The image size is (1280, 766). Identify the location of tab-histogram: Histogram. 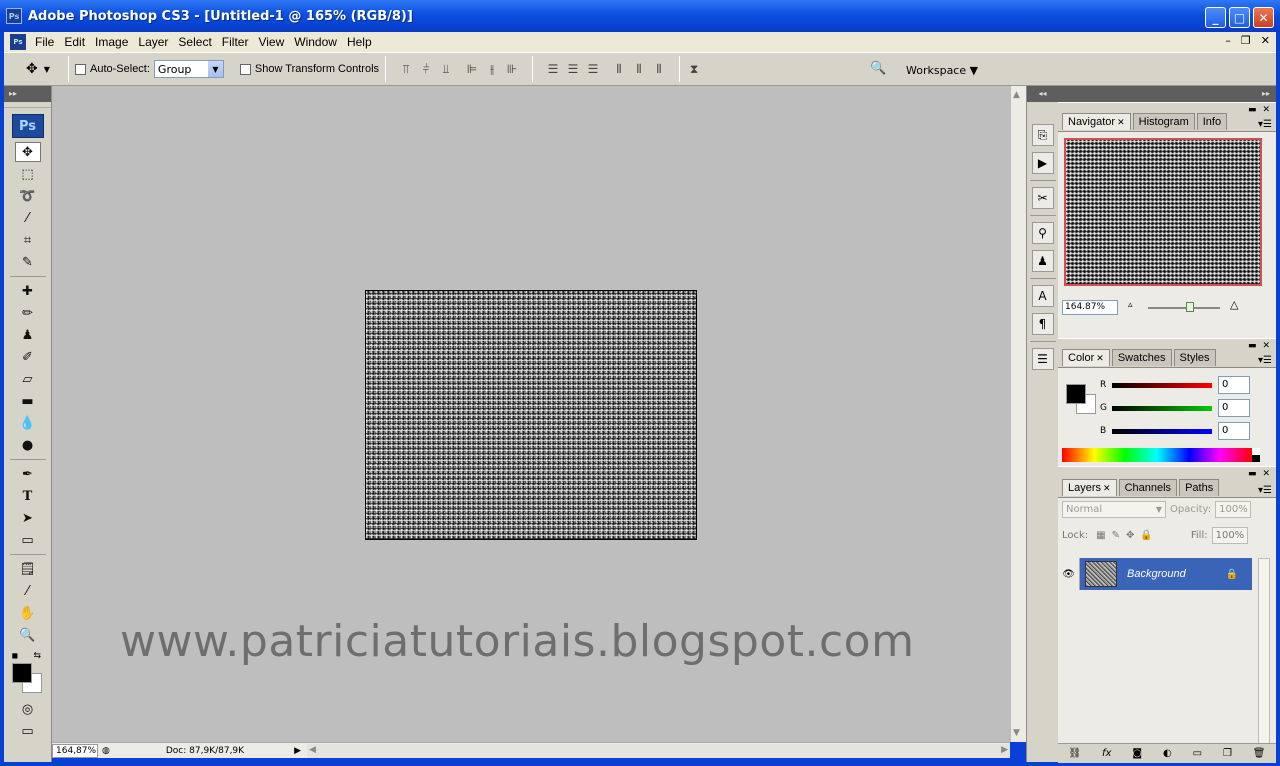
(1163, 121).